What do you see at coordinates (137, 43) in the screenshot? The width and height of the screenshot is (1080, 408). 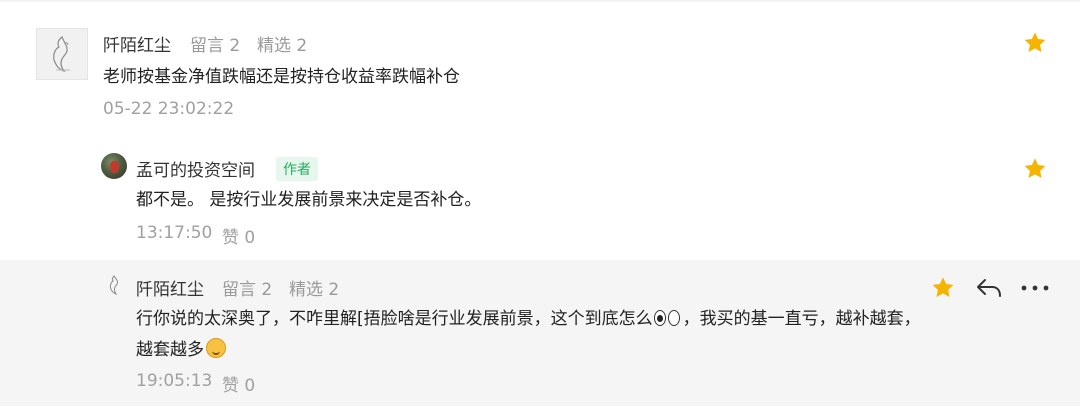 I see `comment-username: 阡陌红尘` at bounding box center [137, 43].